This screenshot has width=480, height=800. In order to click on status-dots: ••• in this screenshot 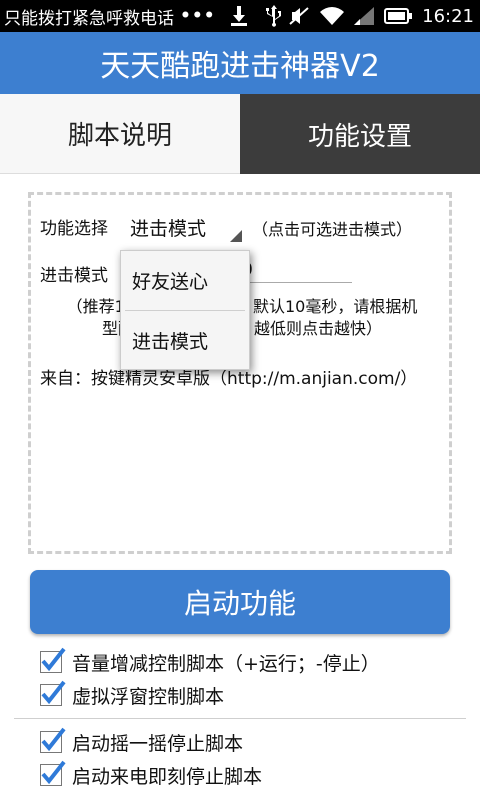, I will do `click(198, 16)`.